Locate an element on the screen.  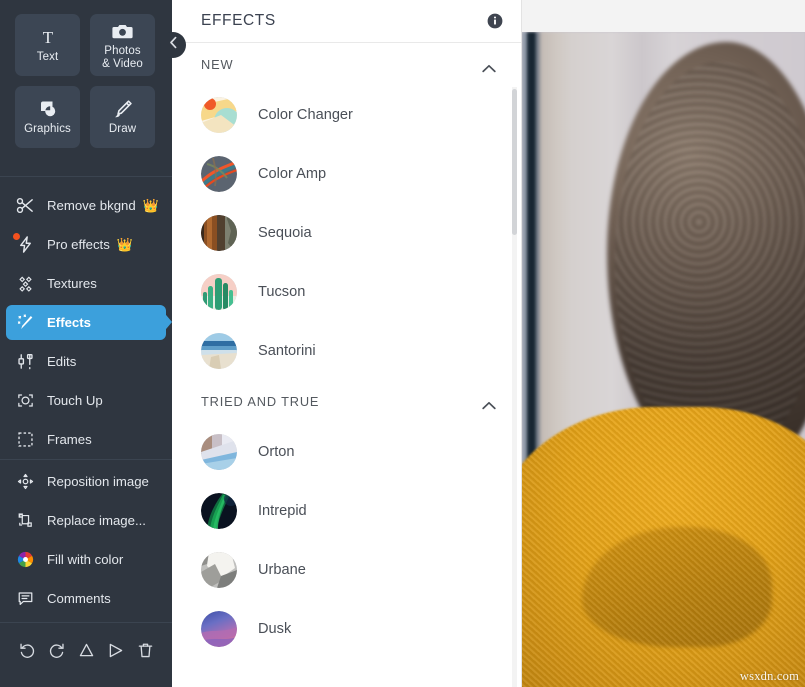
bolt-icon is located at coordinates (24, 244).